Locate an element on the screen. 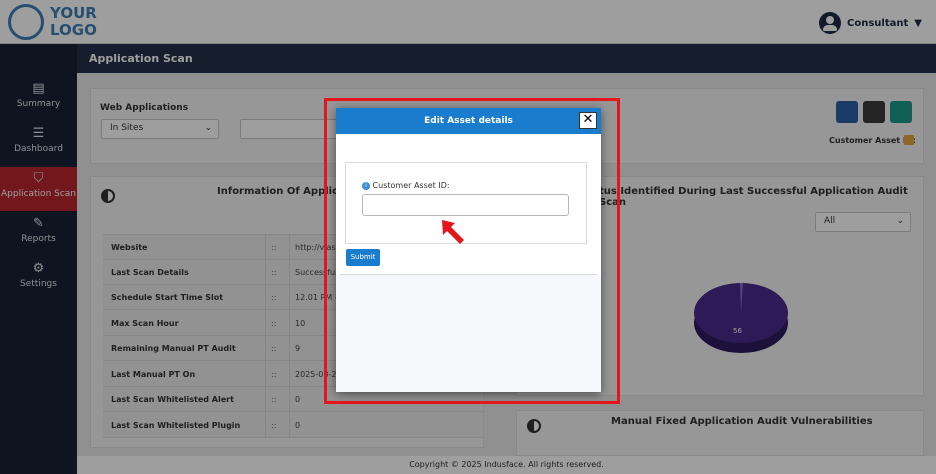 The width and height of the screenshot is (936, 474). pointer-arrow-icon is located at coordinates (453, 232).